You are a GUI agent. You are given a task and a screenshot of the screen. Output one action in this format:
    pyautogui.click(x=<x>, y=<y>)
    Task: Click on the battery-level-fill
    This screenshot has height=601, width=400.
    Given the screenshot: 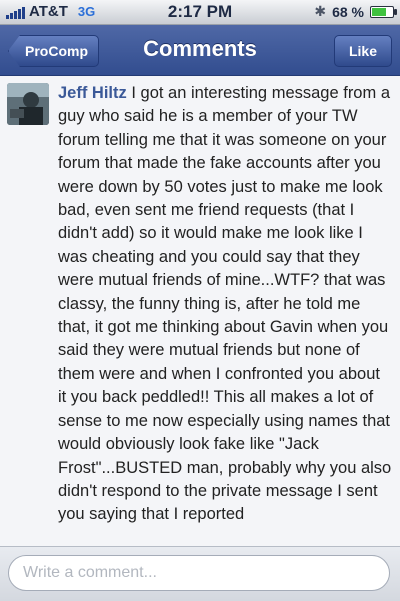 What is the action you would take?
    pyautogui.click(x=379, y=11)
    